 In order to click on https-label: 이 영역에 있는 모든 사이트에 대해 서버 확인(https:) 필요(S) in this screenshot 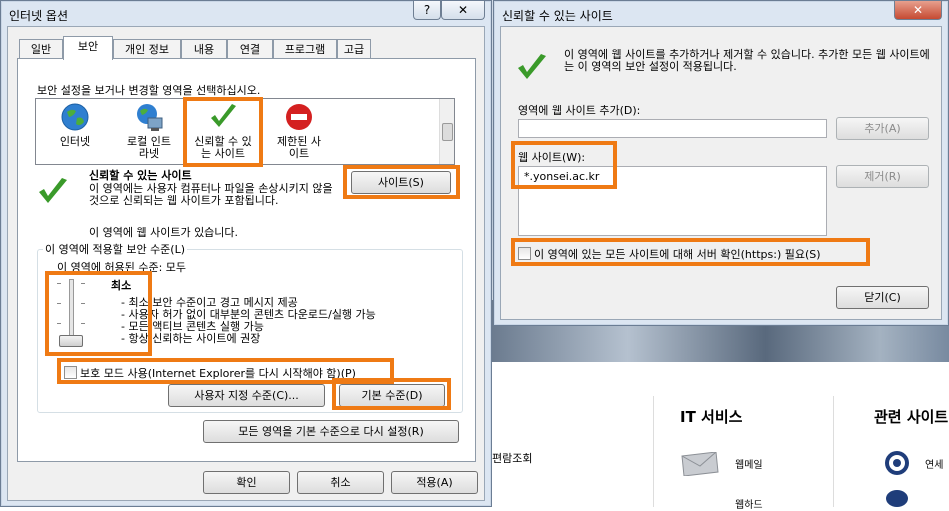, I will do `click(677, 254)`.